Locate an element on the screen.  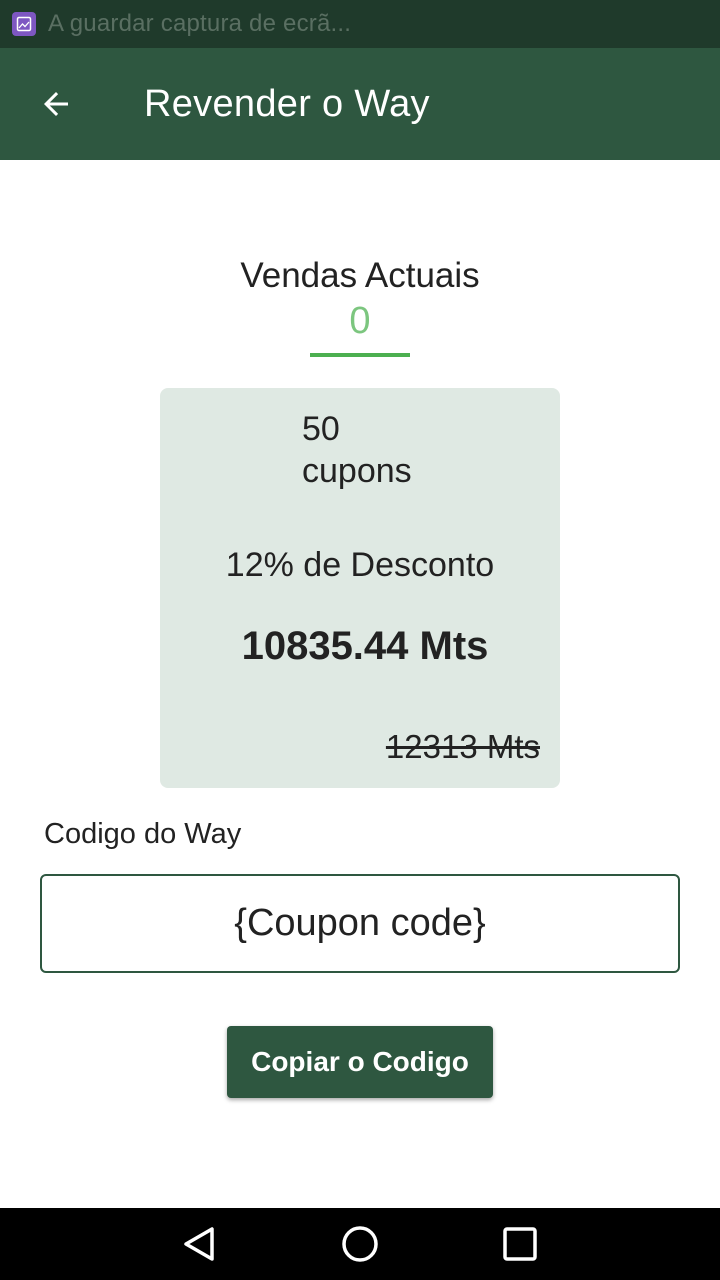
nav-recents-icon is located at coordinates (520, 1244).